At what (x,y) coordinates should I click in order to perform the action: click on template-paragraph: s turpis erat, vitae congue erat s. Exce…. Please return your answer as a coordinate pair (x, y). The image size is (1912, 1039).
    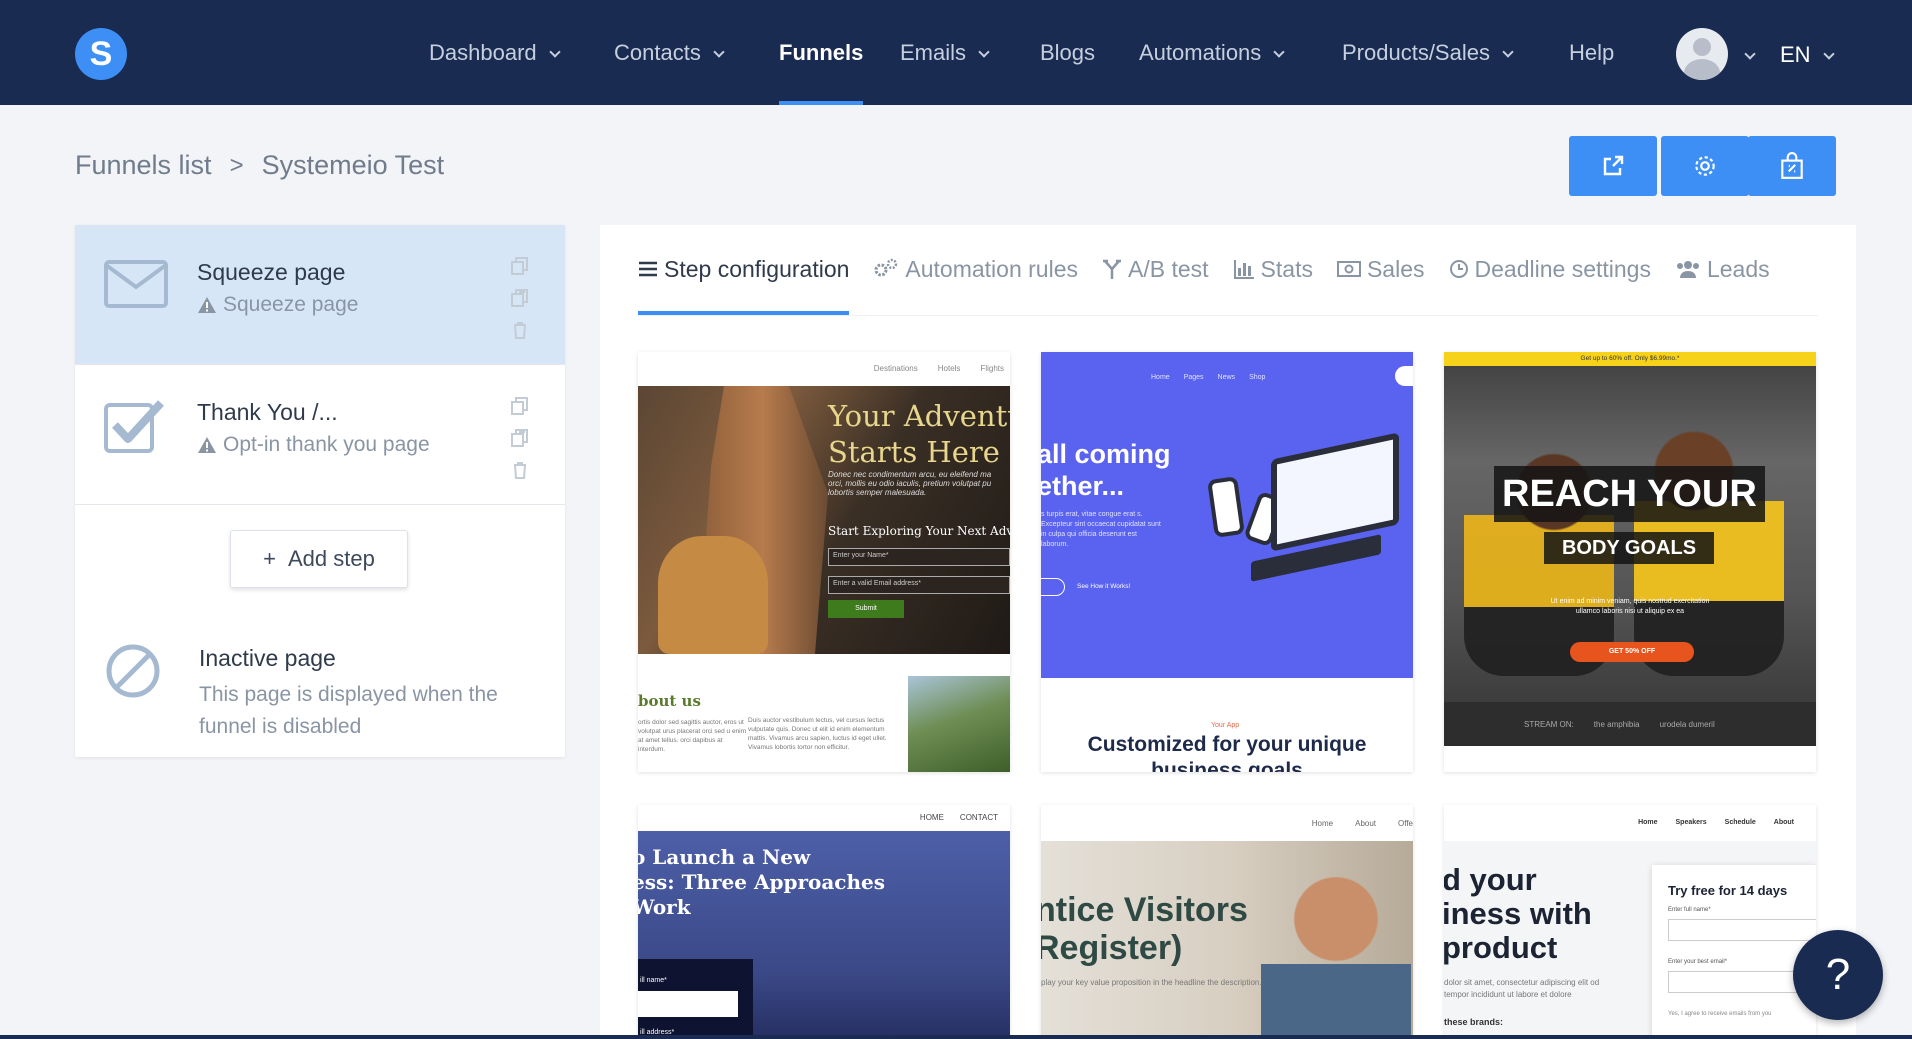
    Looking at the image, I should click on (1101, 529).